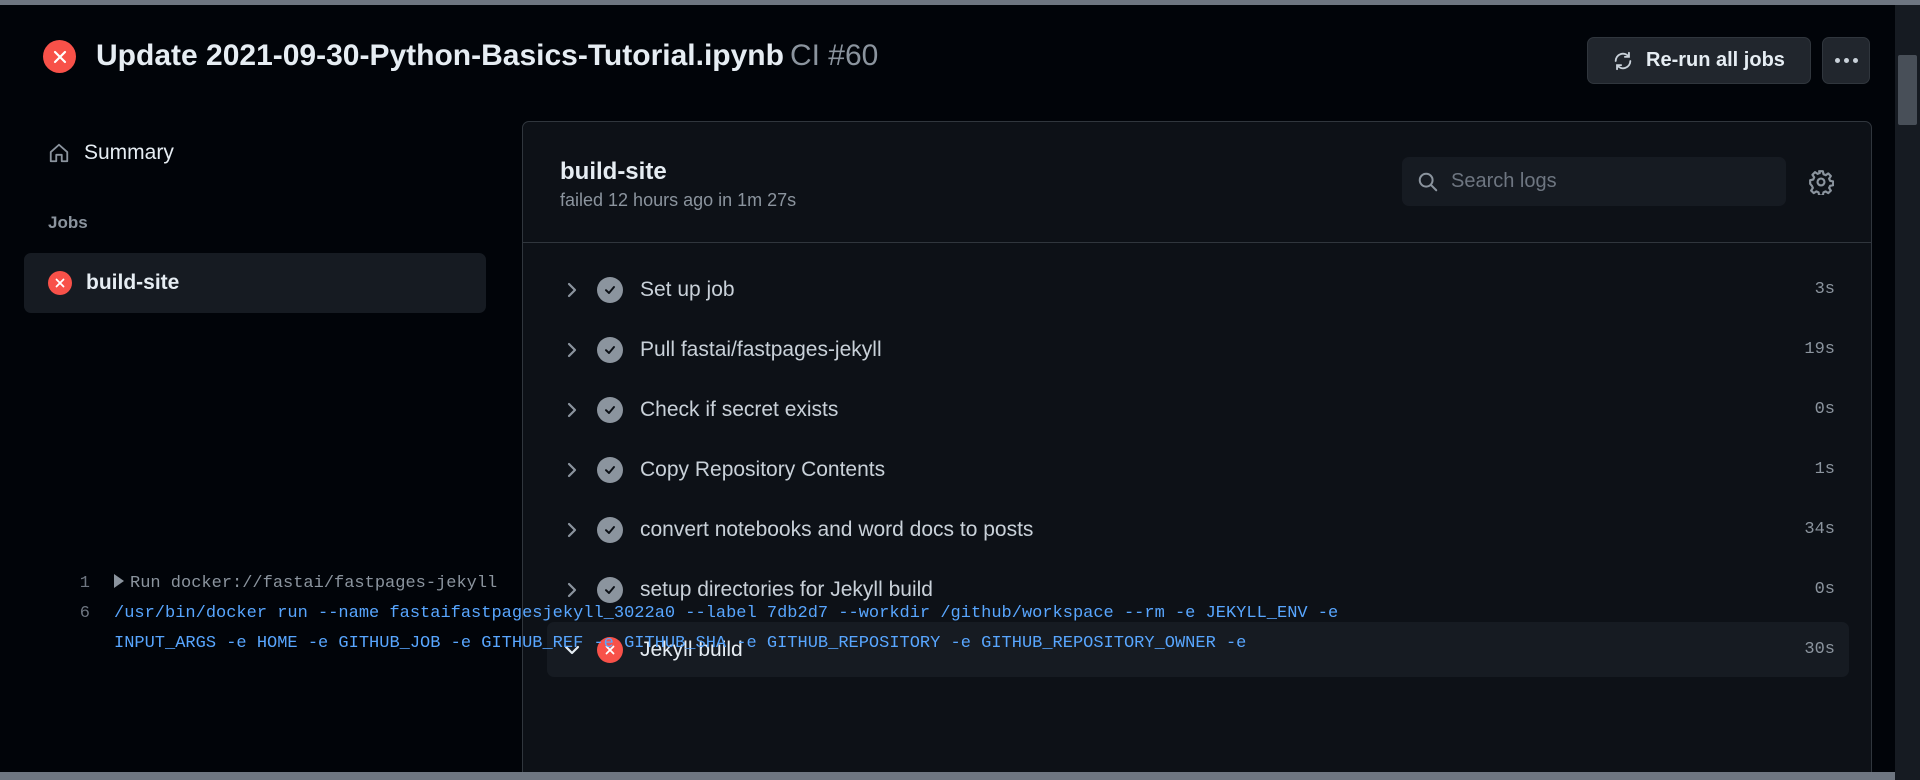 The width and height of the screenshot is (1920, 780). What do you see at coordinates (763, 469) in the screenshot?
I see `step-name: Copy Repository Contents` at bounding box center [763, 469].